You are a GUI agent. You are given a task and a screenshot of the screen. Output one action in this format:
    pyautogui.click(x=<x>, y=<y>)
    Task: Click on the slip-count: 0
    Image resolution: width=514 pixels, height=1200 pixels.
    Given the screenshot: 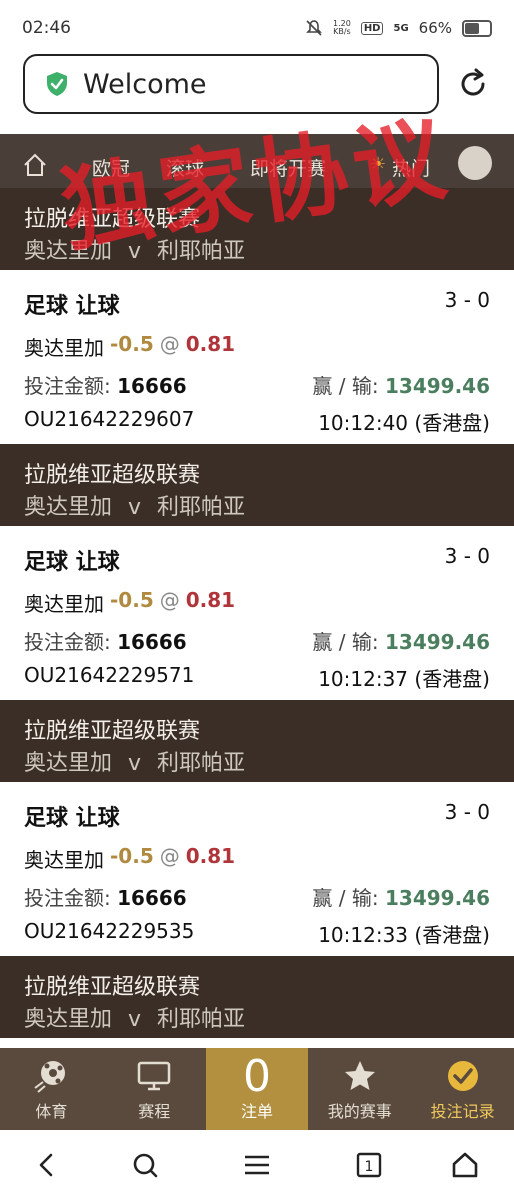 What is the action you would take?
    pyautogui.click(x=256, y=1076)
    